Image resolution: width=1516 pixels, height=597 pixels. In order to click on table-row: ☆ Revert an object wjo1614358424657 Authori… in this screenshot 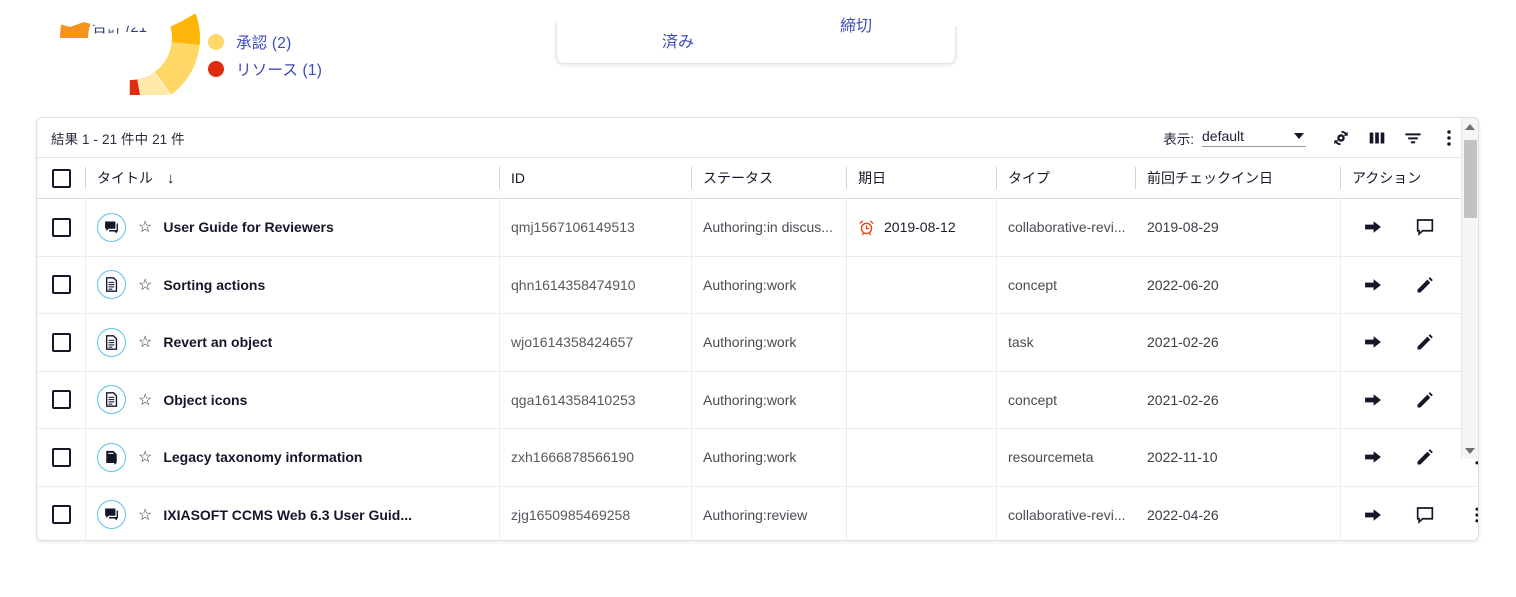, I will do `click(757, 342)`.